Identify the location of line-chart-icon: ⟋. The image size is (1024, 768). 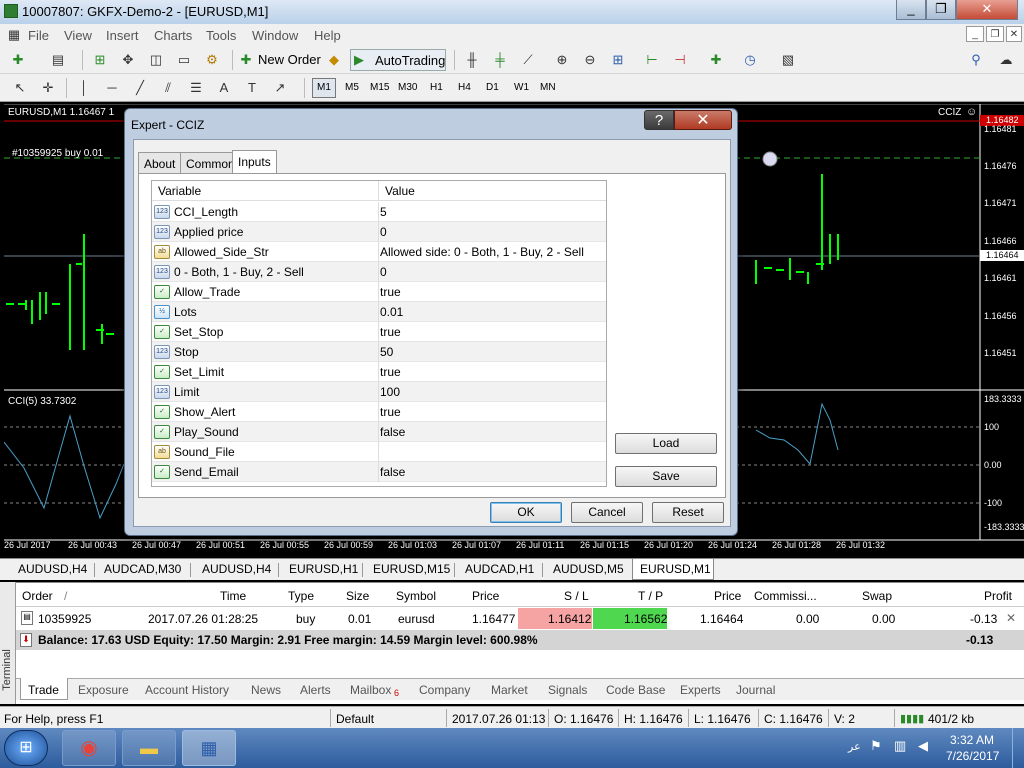
(528, 60).